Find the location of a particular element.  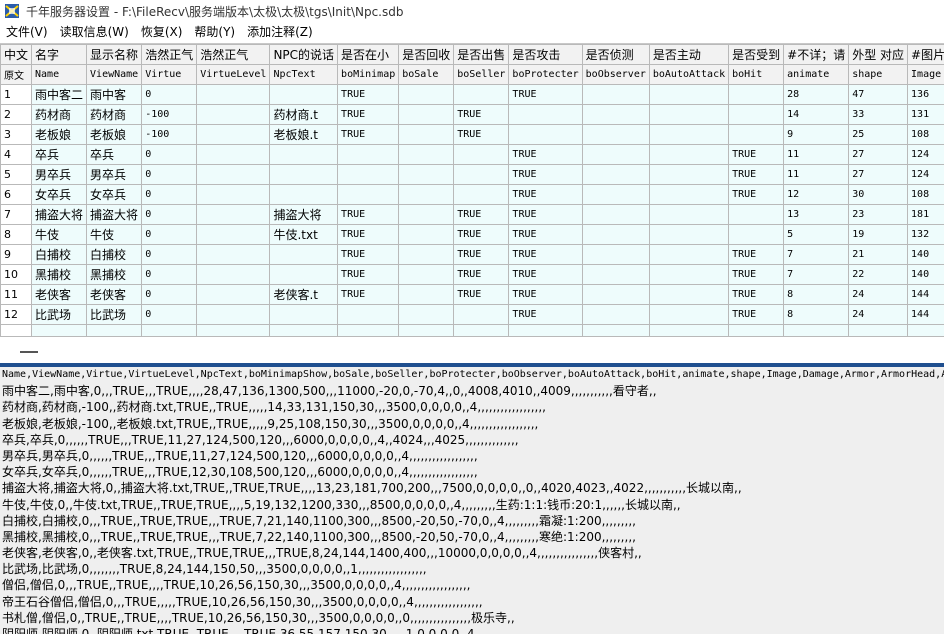

table-cell: 131 is located at coordinates (925, 114).